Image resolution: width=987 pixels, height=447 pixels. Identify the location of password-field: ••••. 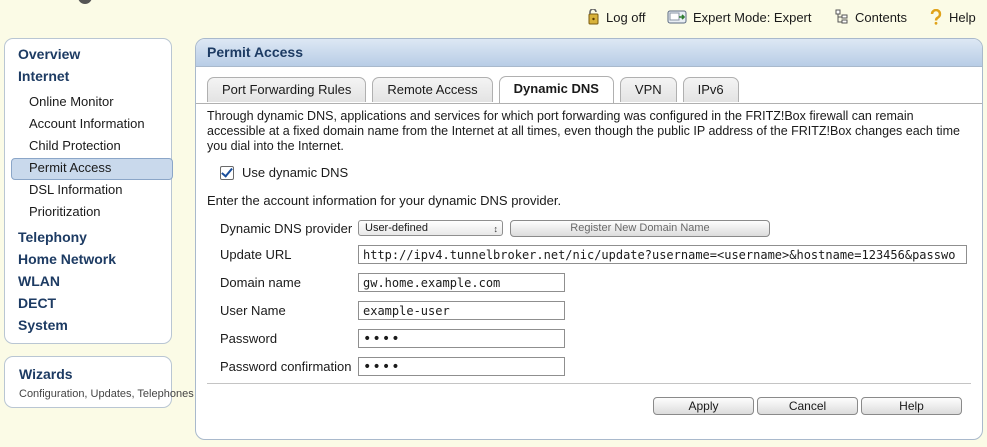
(461, 338).